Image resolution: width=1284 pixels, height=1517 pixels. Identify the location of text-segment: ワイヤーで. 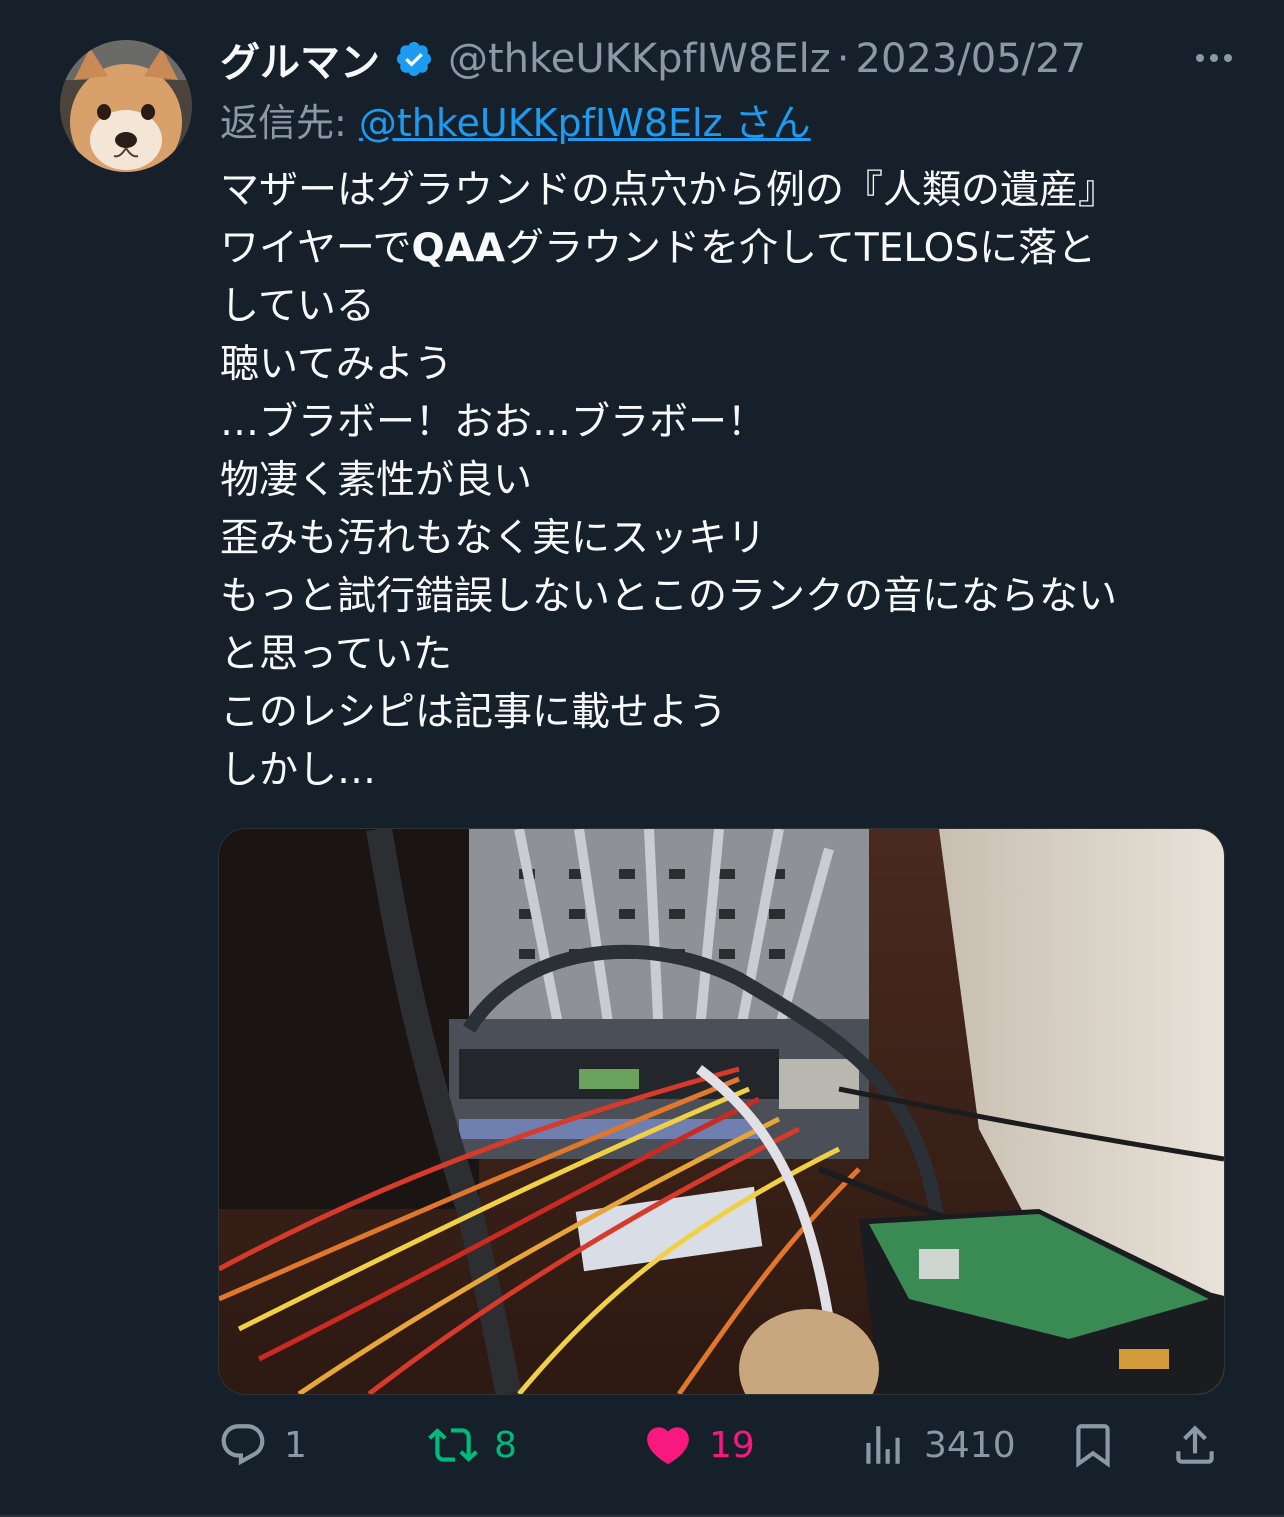
(316, 248).